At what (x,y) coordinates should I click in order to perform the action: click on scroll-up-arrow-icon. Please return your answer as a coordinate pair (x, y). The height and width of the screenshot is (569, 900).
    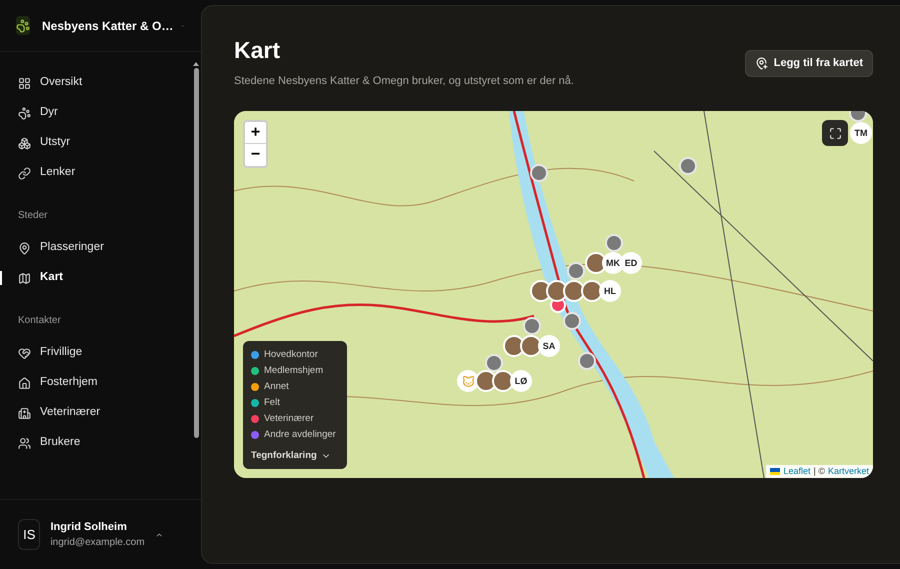
    Looking at the image, I should click on (196, 64).